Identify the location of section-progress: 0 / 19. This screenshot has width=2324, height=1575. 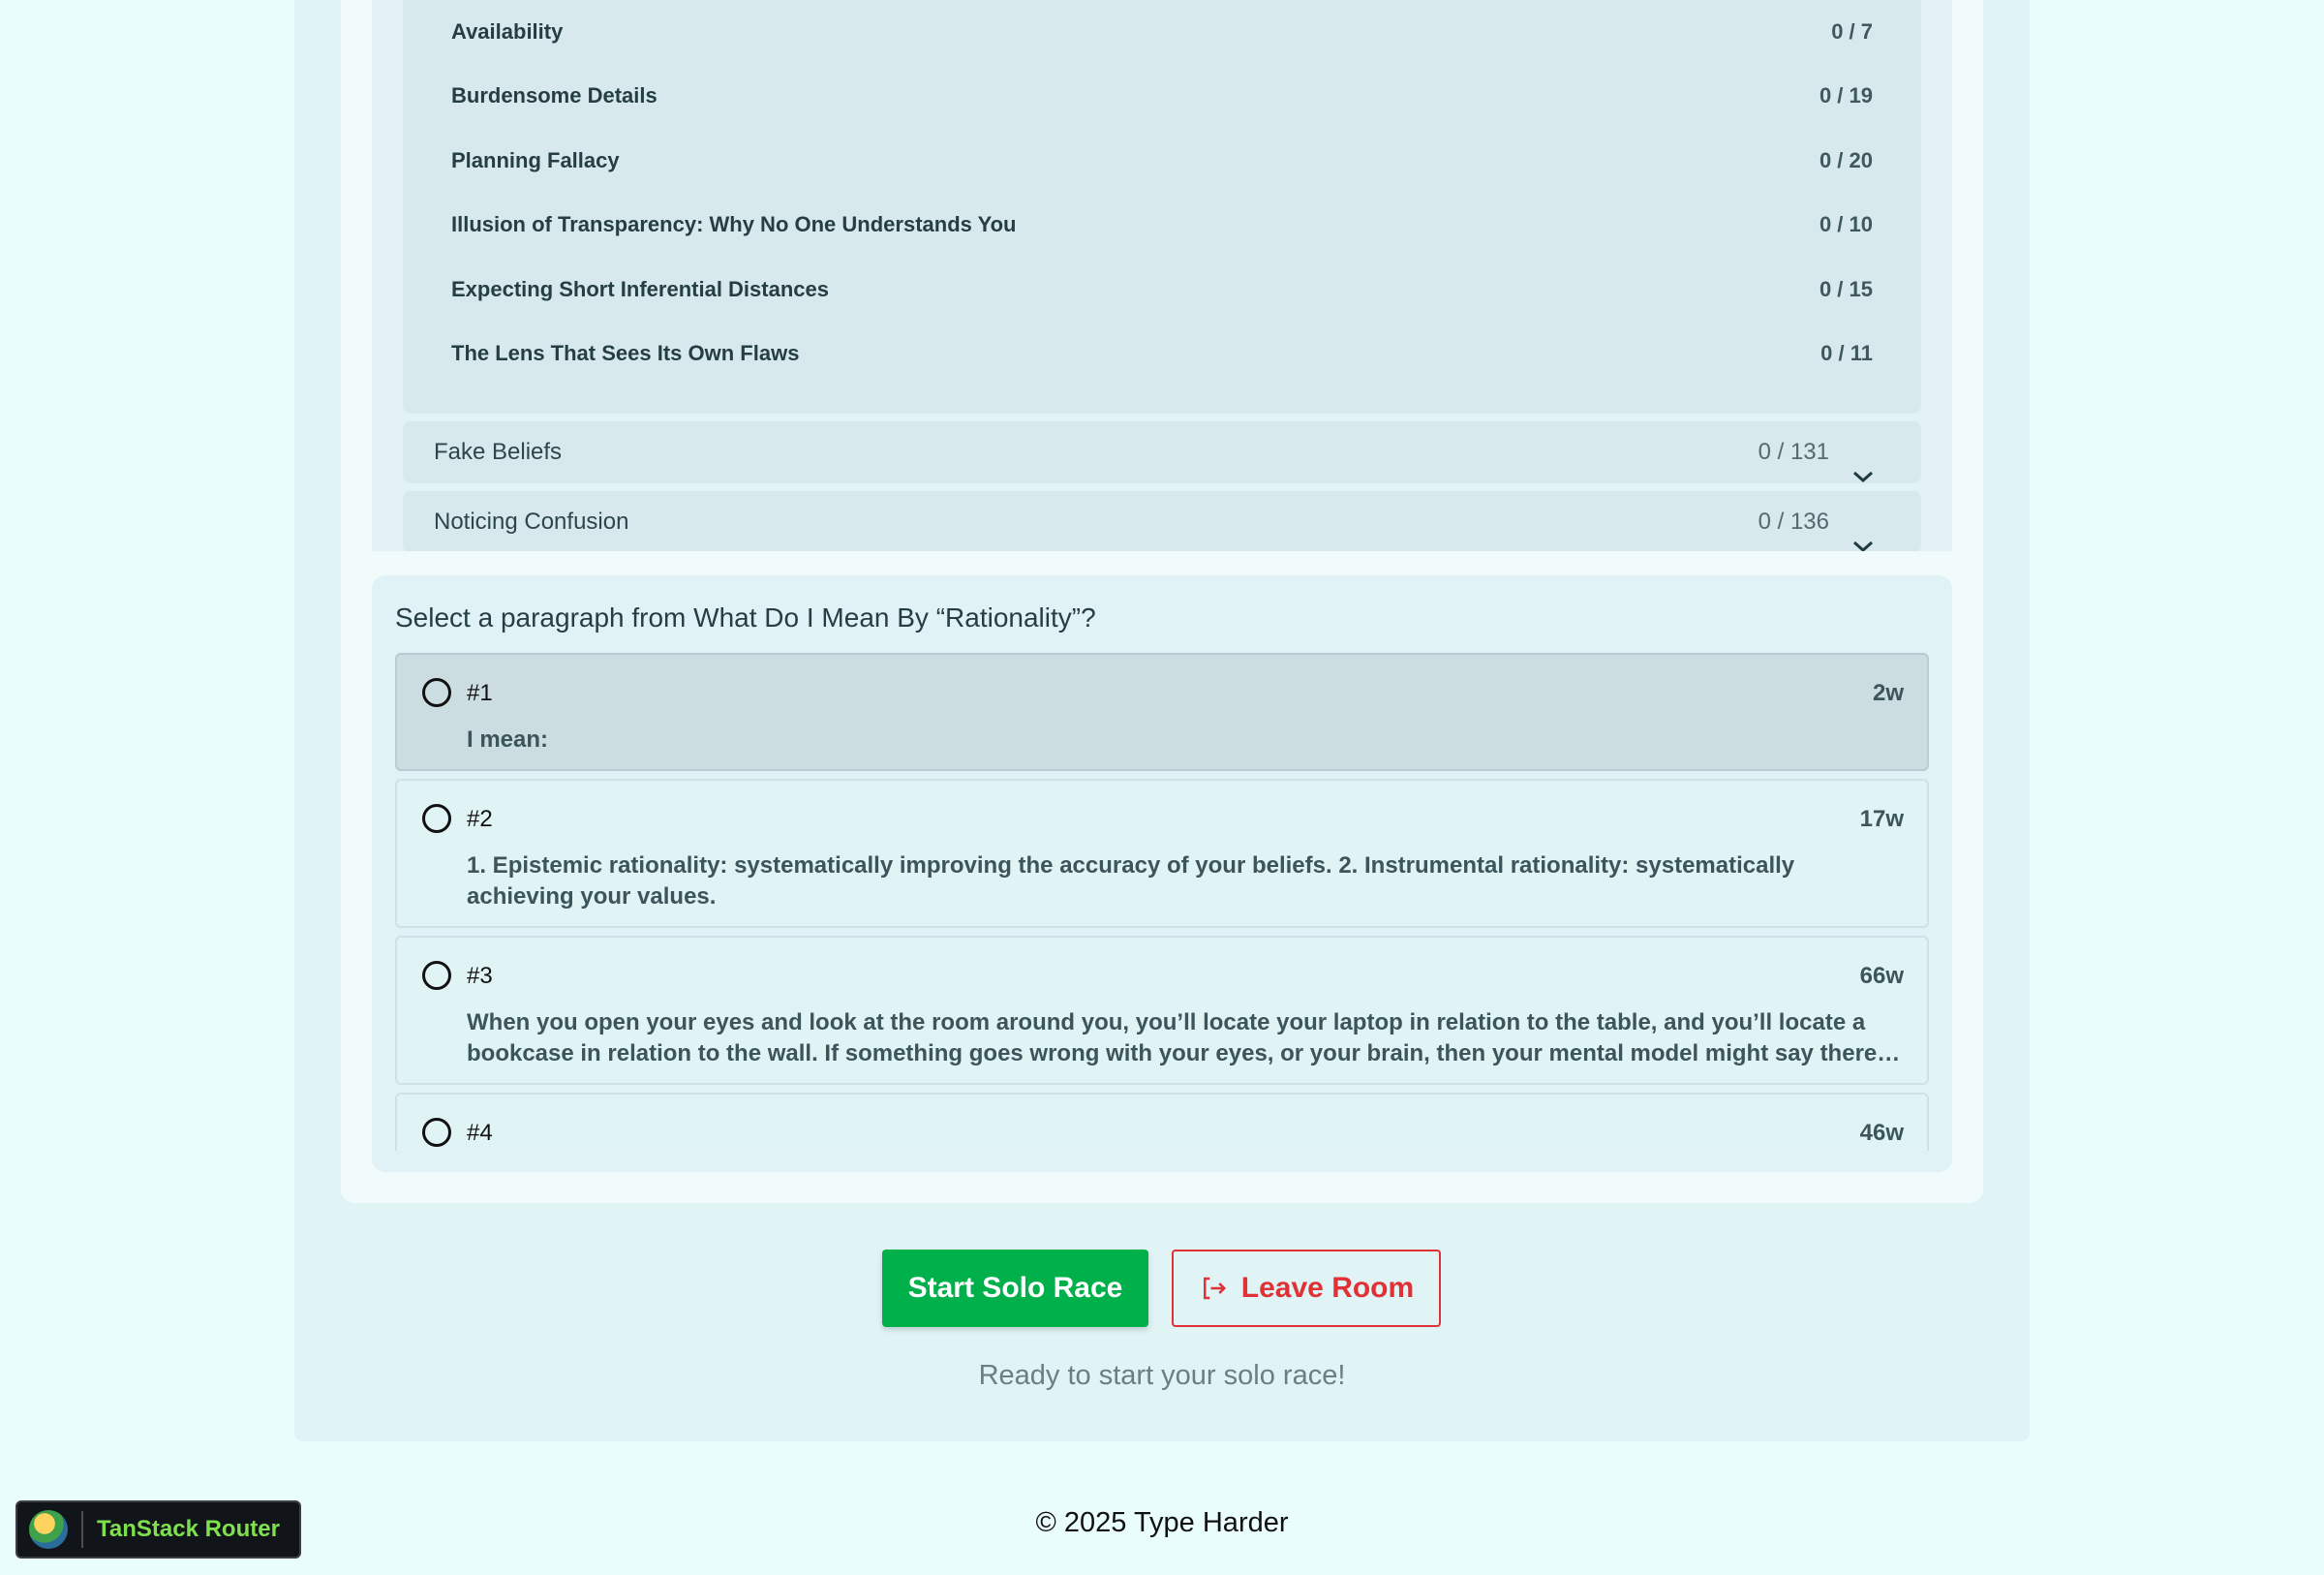
(1846, 95).